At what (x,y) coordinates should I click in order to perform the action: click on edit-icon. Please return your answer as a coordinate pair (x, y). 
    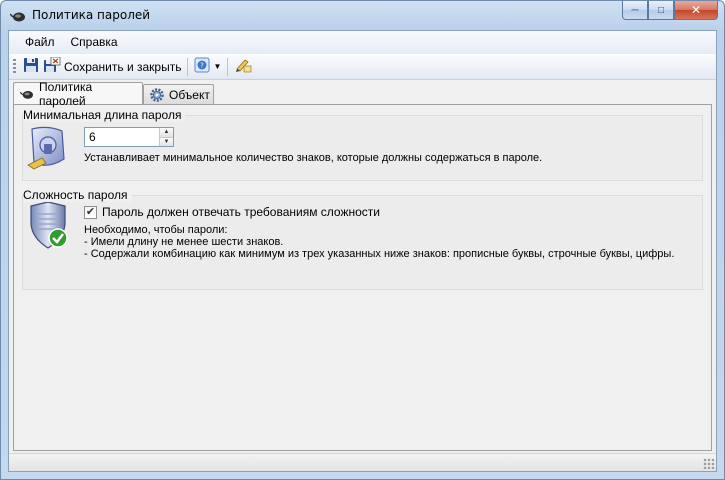
    Looking at the image, I should click on (243, 66).